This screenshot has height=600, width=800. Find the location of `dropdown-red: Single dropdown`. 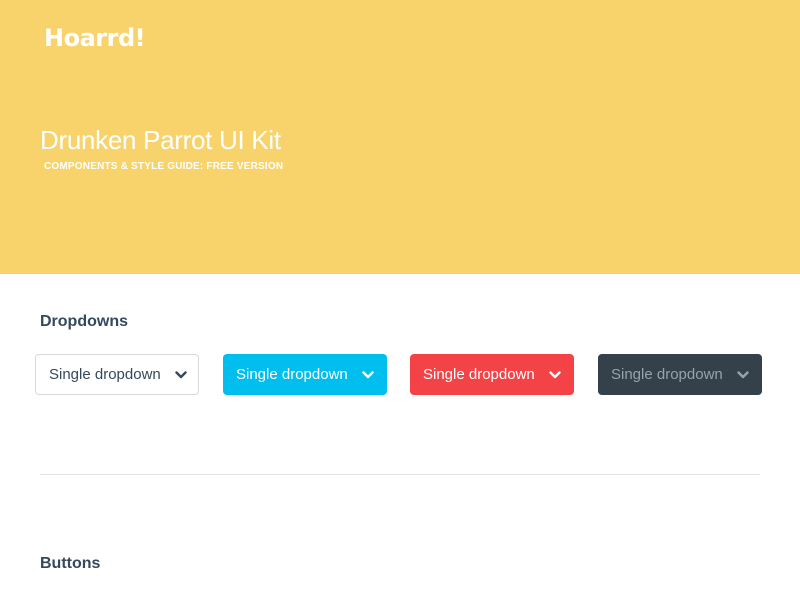

dropdown-red: Single dropdown is located at coordinates (492, 374).